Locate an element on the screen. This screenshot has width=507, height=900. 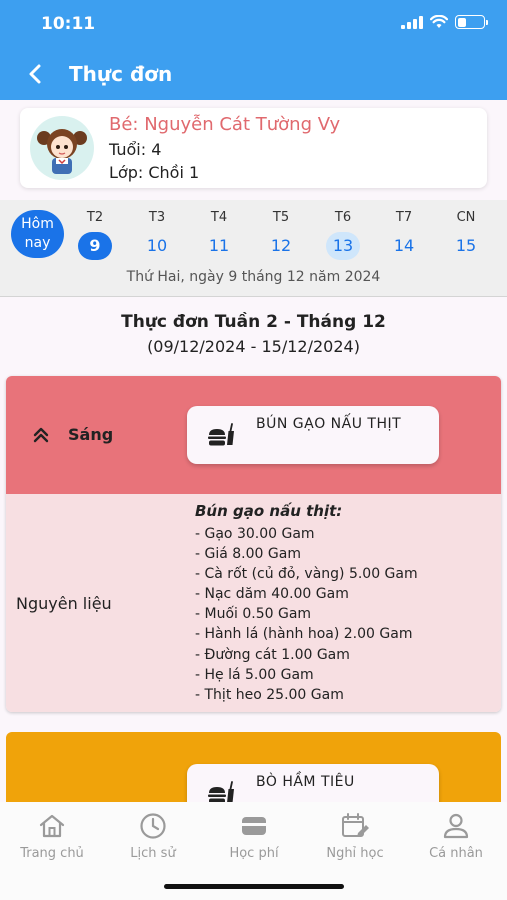
ingredient-item: - Muối 0.50 Gam is located at coordinates (253, 614).